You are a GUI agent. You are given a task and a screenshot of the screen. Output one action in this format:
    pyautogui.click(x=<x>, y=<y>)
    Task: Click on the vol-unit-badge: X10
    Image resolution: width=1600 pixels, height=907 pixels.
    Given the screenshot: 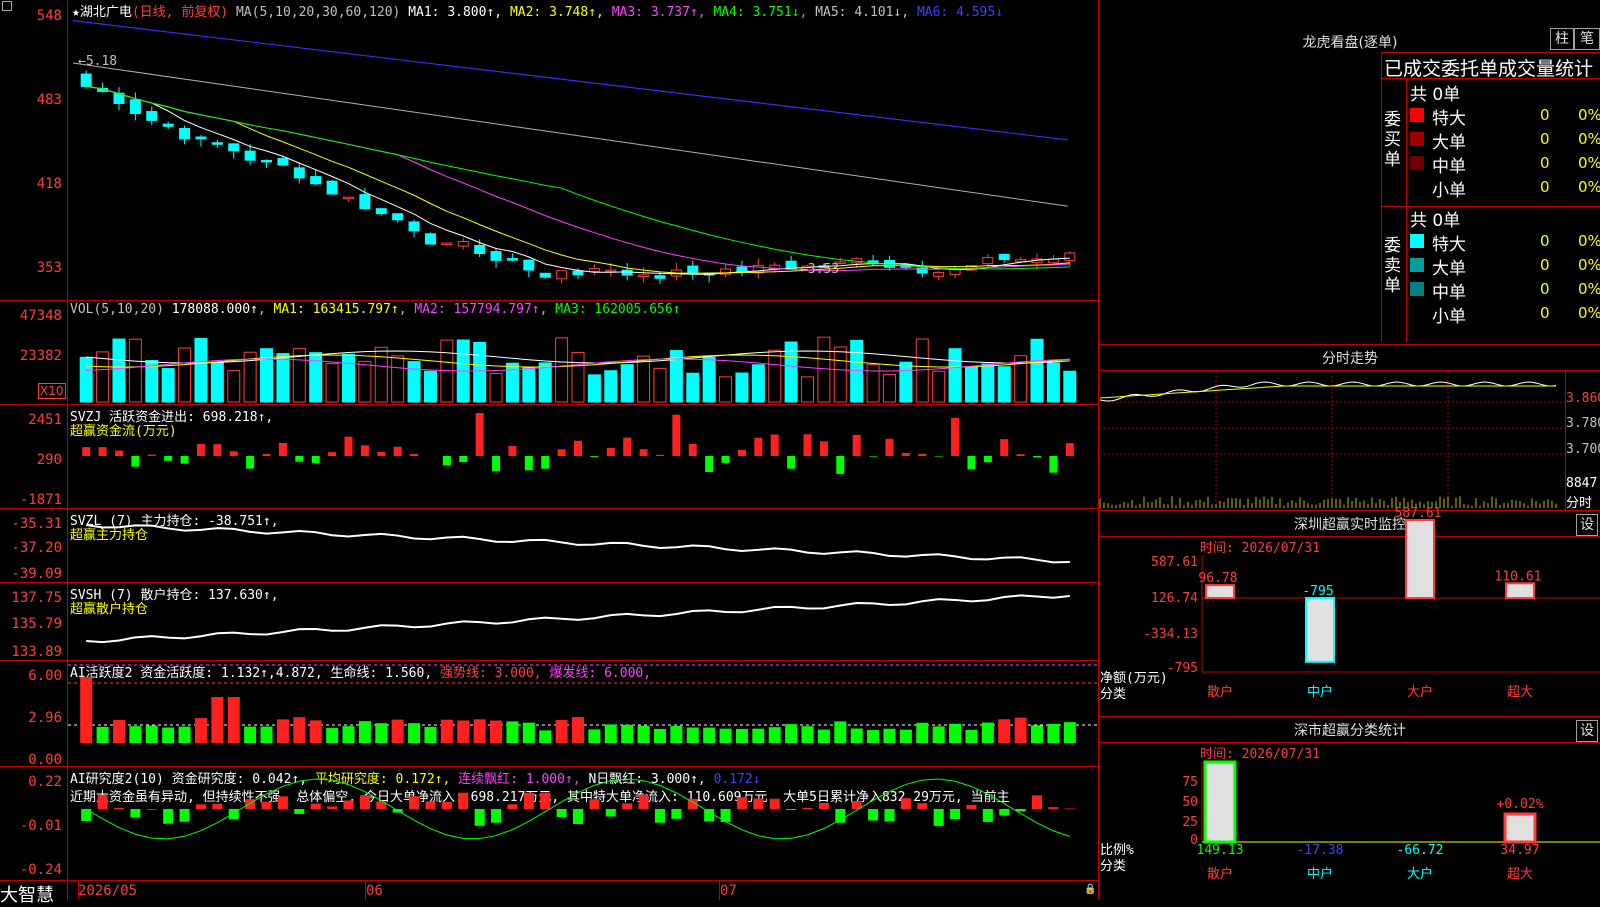 What is the action you would take?
    pyautogui.click(x=52, y=391)
    